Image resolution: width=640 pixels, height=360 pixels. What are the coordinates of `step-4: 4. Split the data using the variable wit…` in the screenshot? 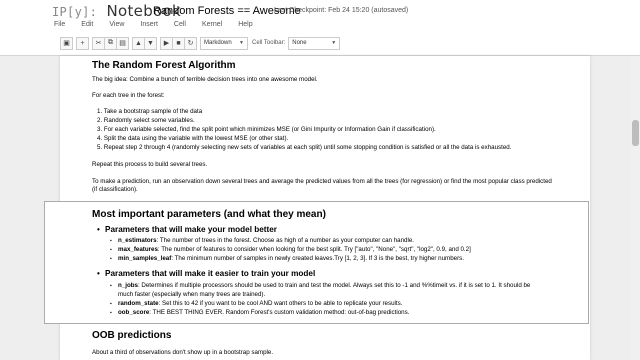 It's located at (193, 138).